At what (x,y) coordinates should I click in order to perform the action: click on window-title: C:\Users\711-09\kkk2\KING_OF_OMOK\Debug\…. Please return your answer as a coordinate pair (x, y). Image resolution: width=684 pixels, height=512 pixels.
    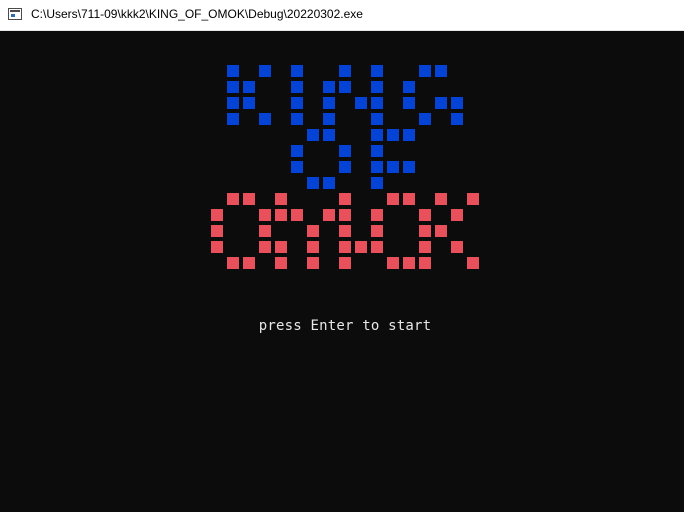
    Looking at the image, I should click on (197, 14).